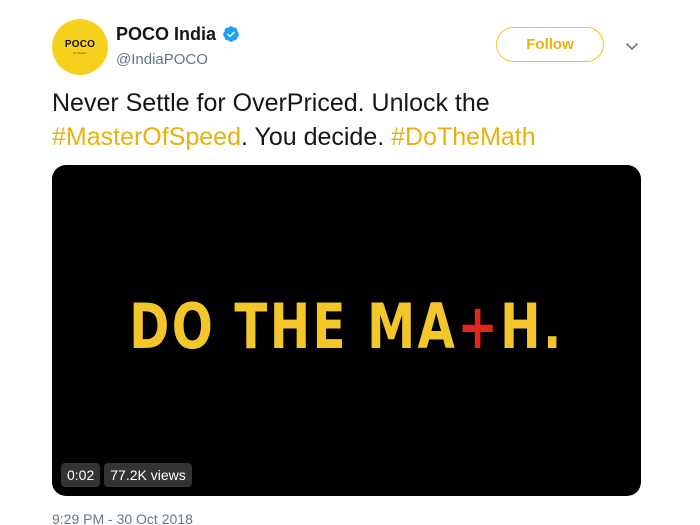 Image resolution: width=700 pixels, height=525 pixels. What do you see at coordinates (166, 34) in the screenshot?
I see `display-name: POCO India` at bounding box center [166, 34].